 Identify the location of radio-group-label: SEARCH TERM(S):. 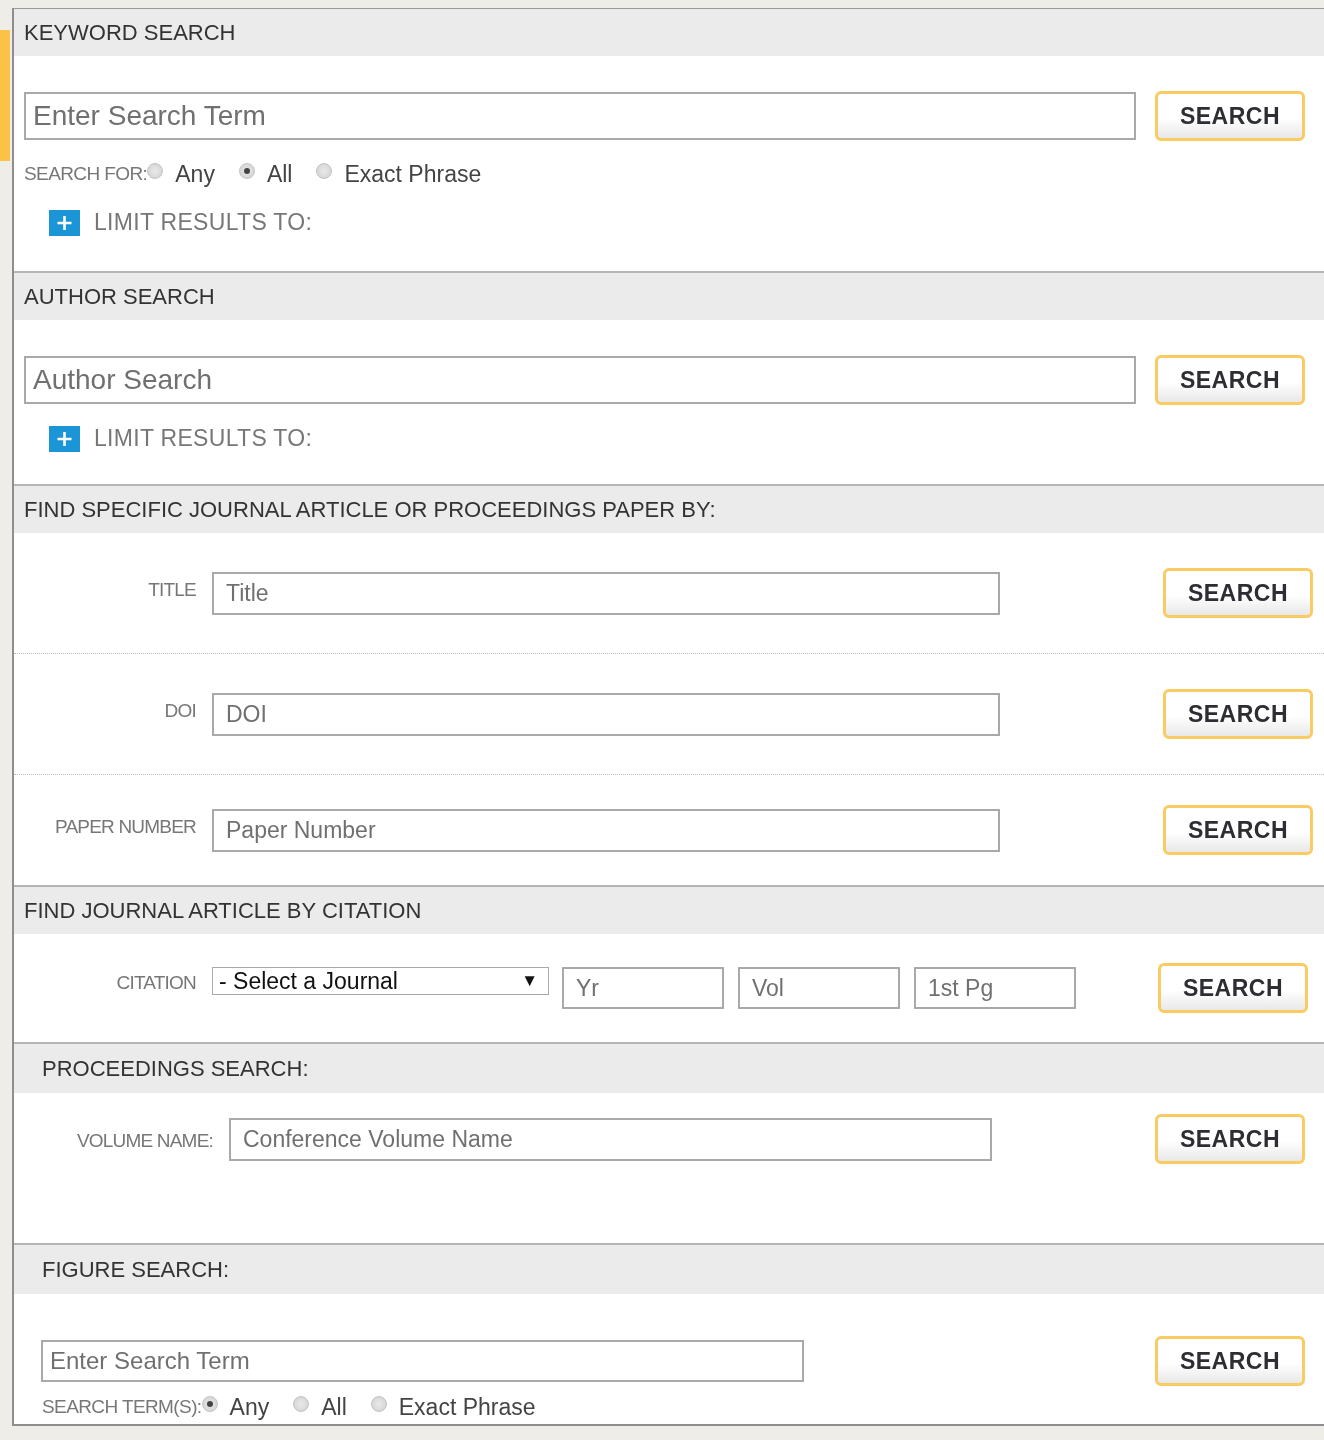
(122, 1407).